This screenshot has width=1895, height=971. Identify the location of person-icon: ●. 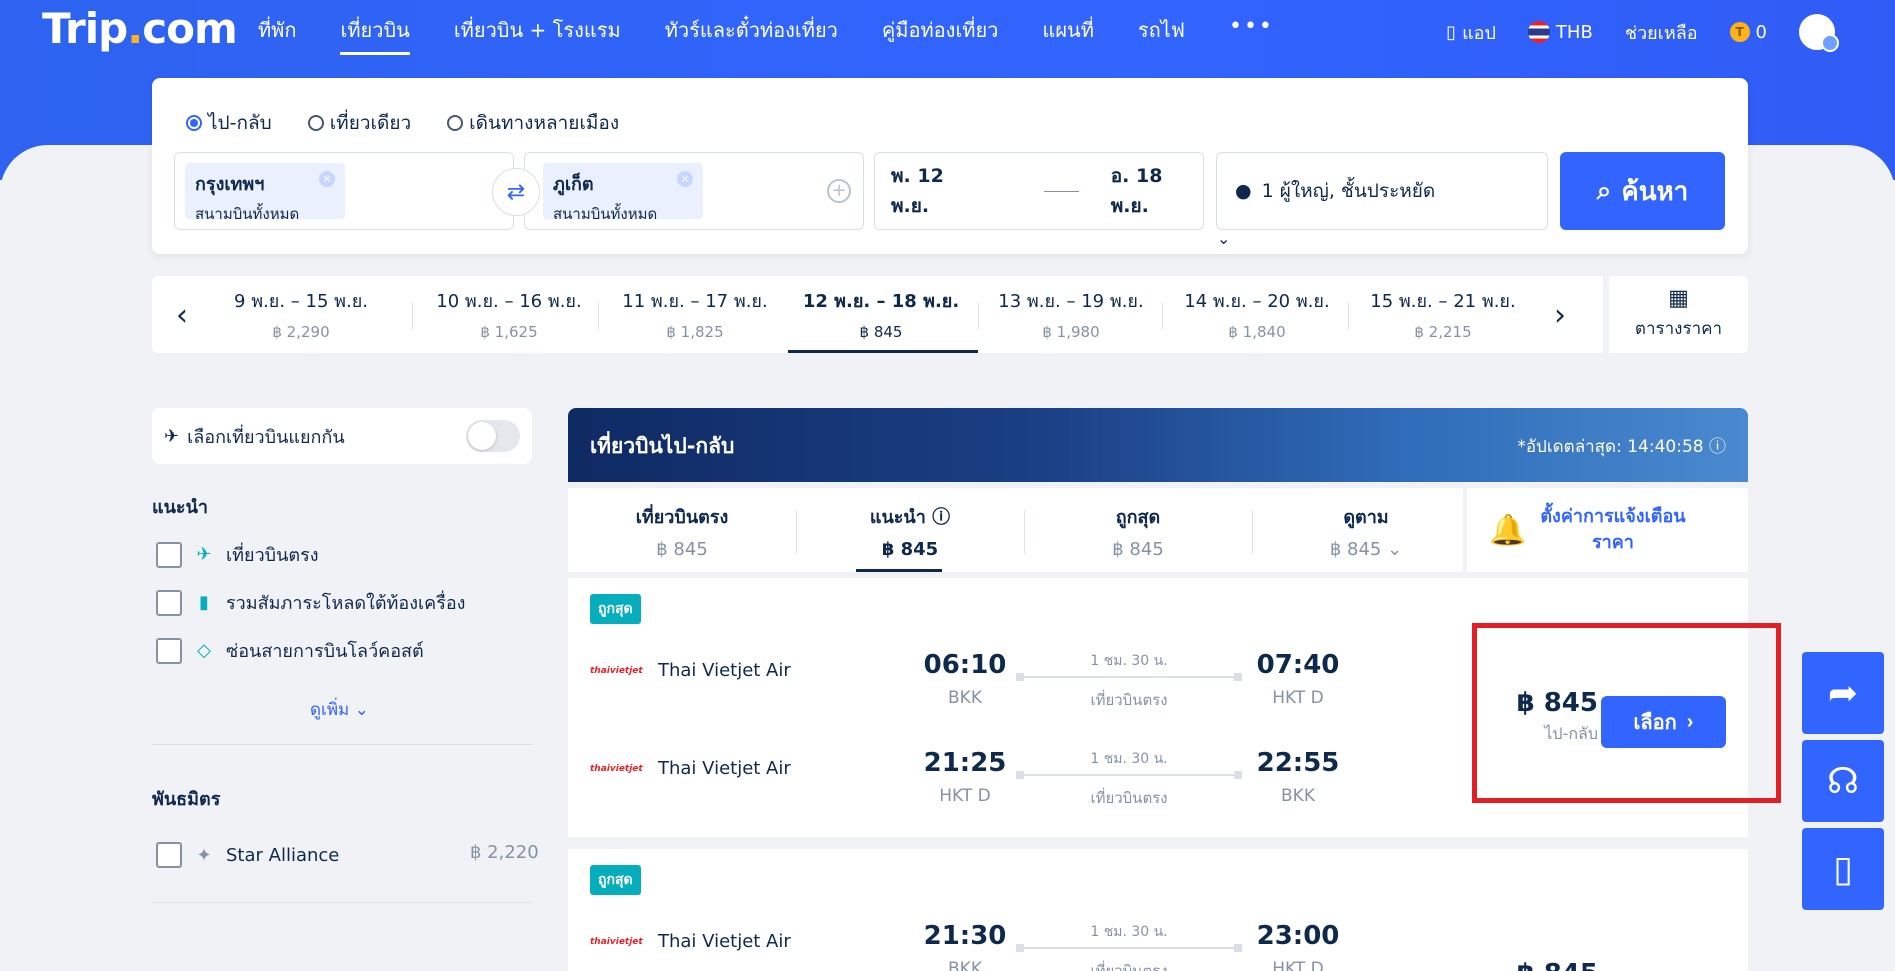
(1243, 191).